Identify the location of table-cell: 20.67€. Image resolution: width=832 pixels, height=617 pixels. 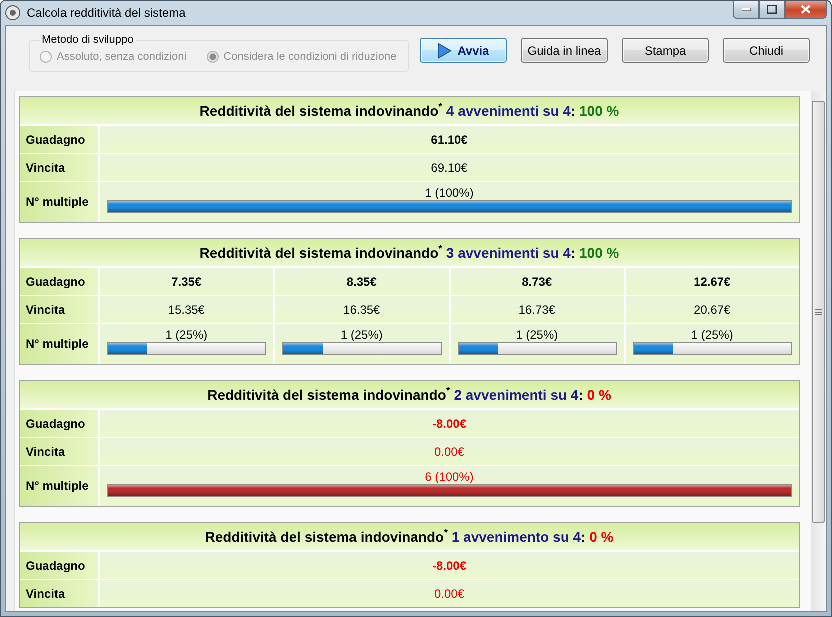
(712, 309).